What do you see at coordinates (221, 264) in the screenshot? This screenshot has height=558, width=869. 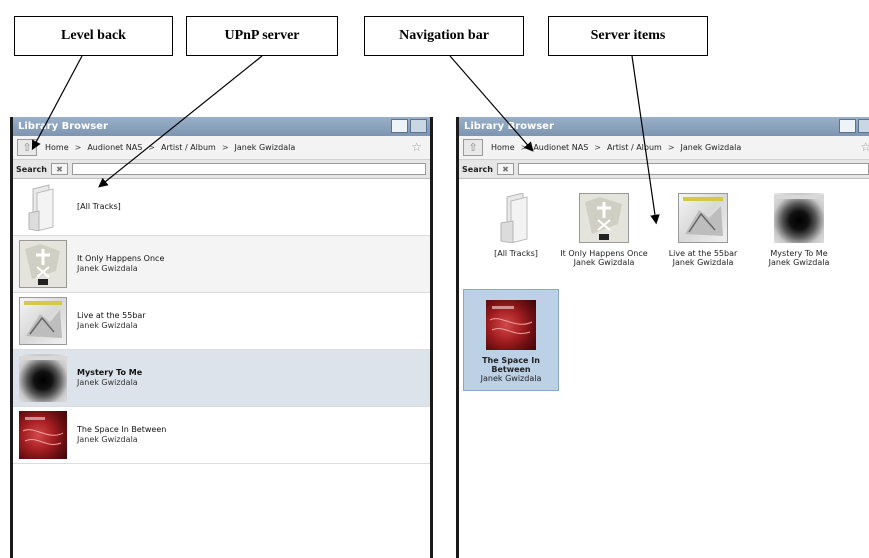 I see `list-item: It Only Happens Once Janek Gwizdala` at bounding box center [221, 264].